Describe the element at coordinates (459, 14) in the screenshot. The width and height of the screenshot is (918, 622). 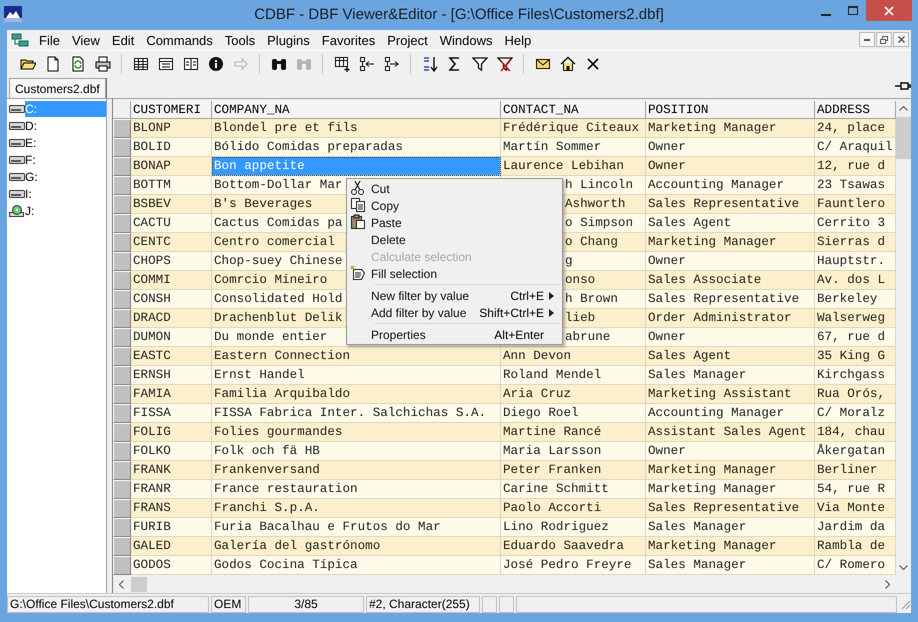
I see `window-title: CDBF - DBF Viewer&Editor - [G:\Office Files\Customers2.dbf]` at that location.